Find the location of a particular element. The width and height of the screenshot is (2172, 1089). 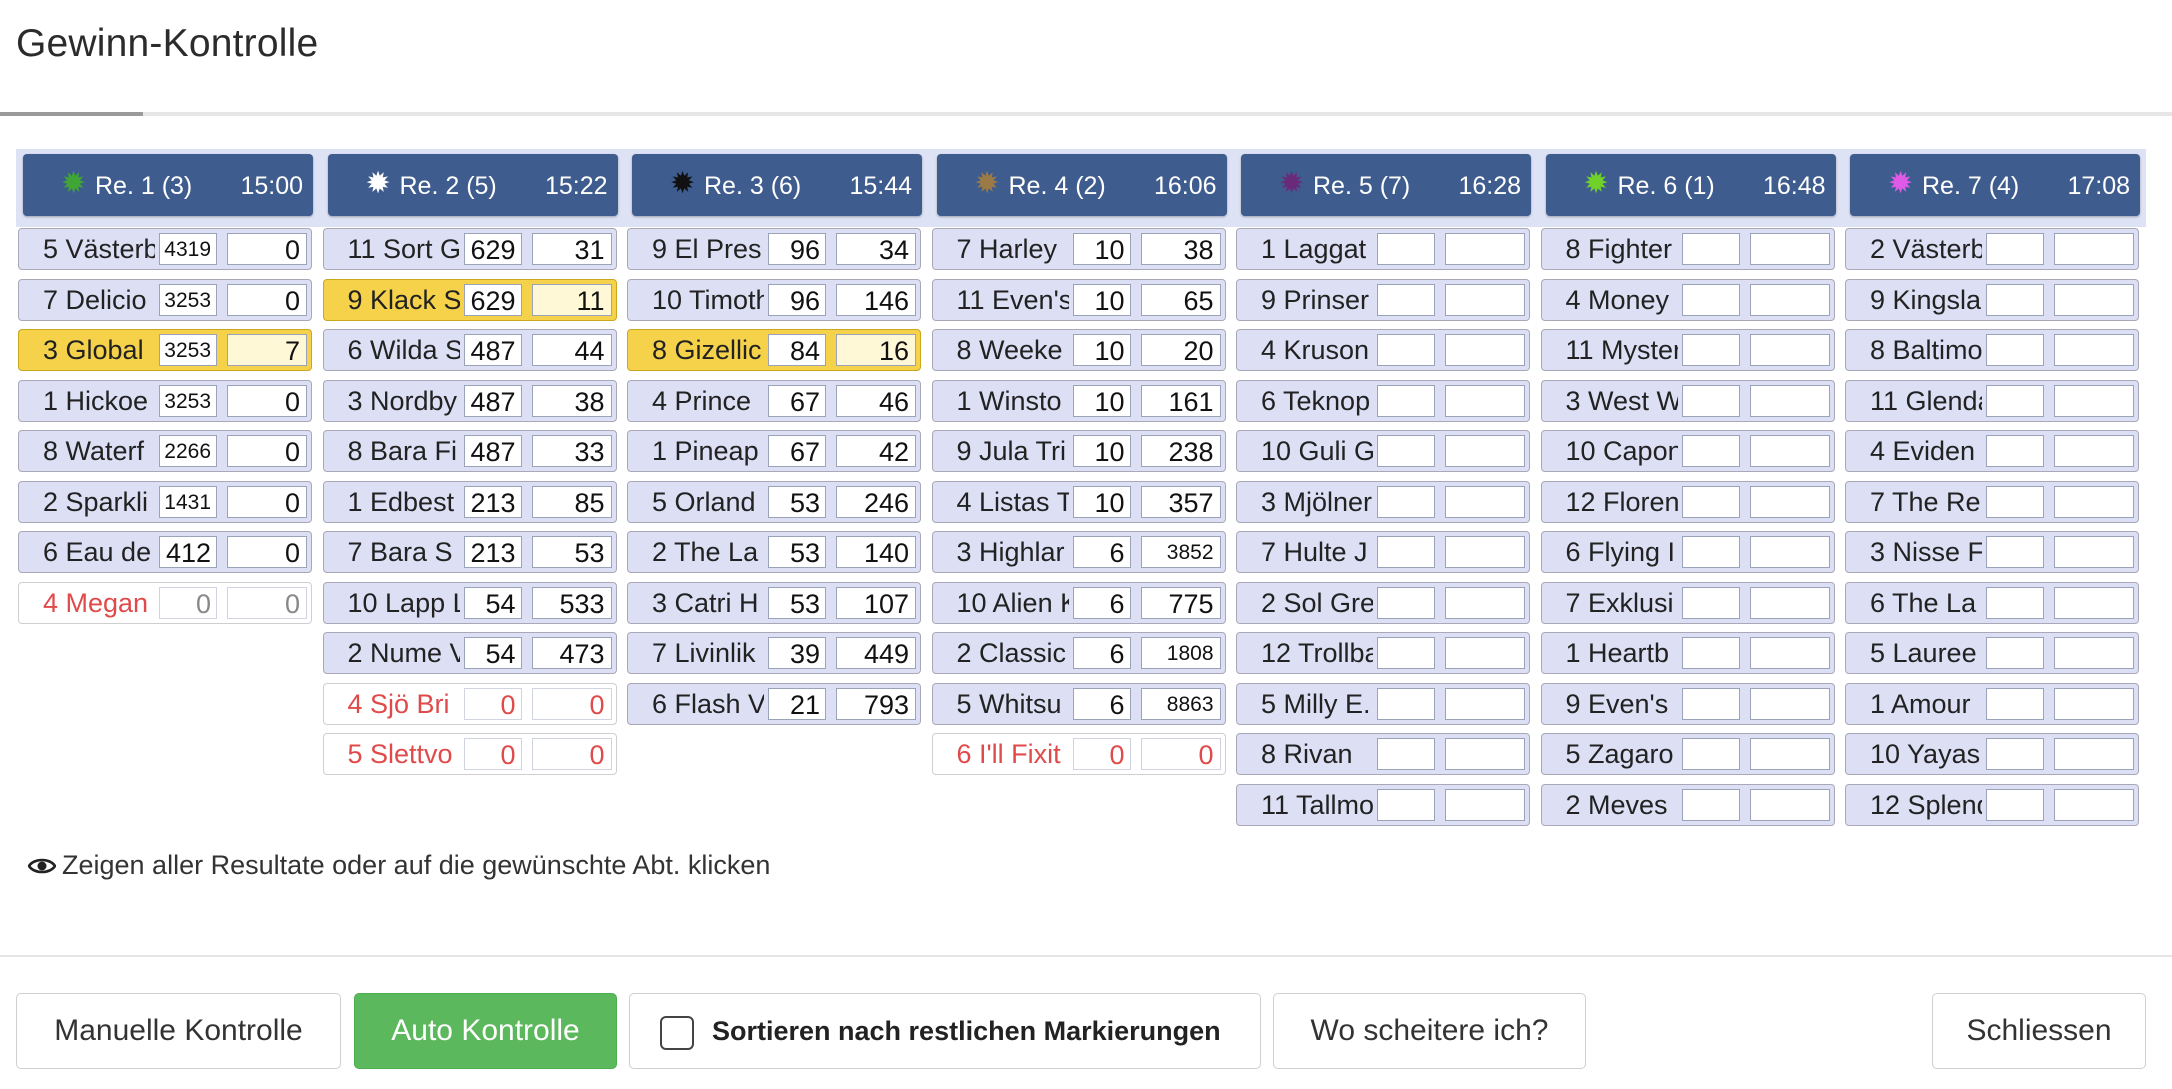

horse-row: 8 Baltimo is located at coordinates (1992, 350).